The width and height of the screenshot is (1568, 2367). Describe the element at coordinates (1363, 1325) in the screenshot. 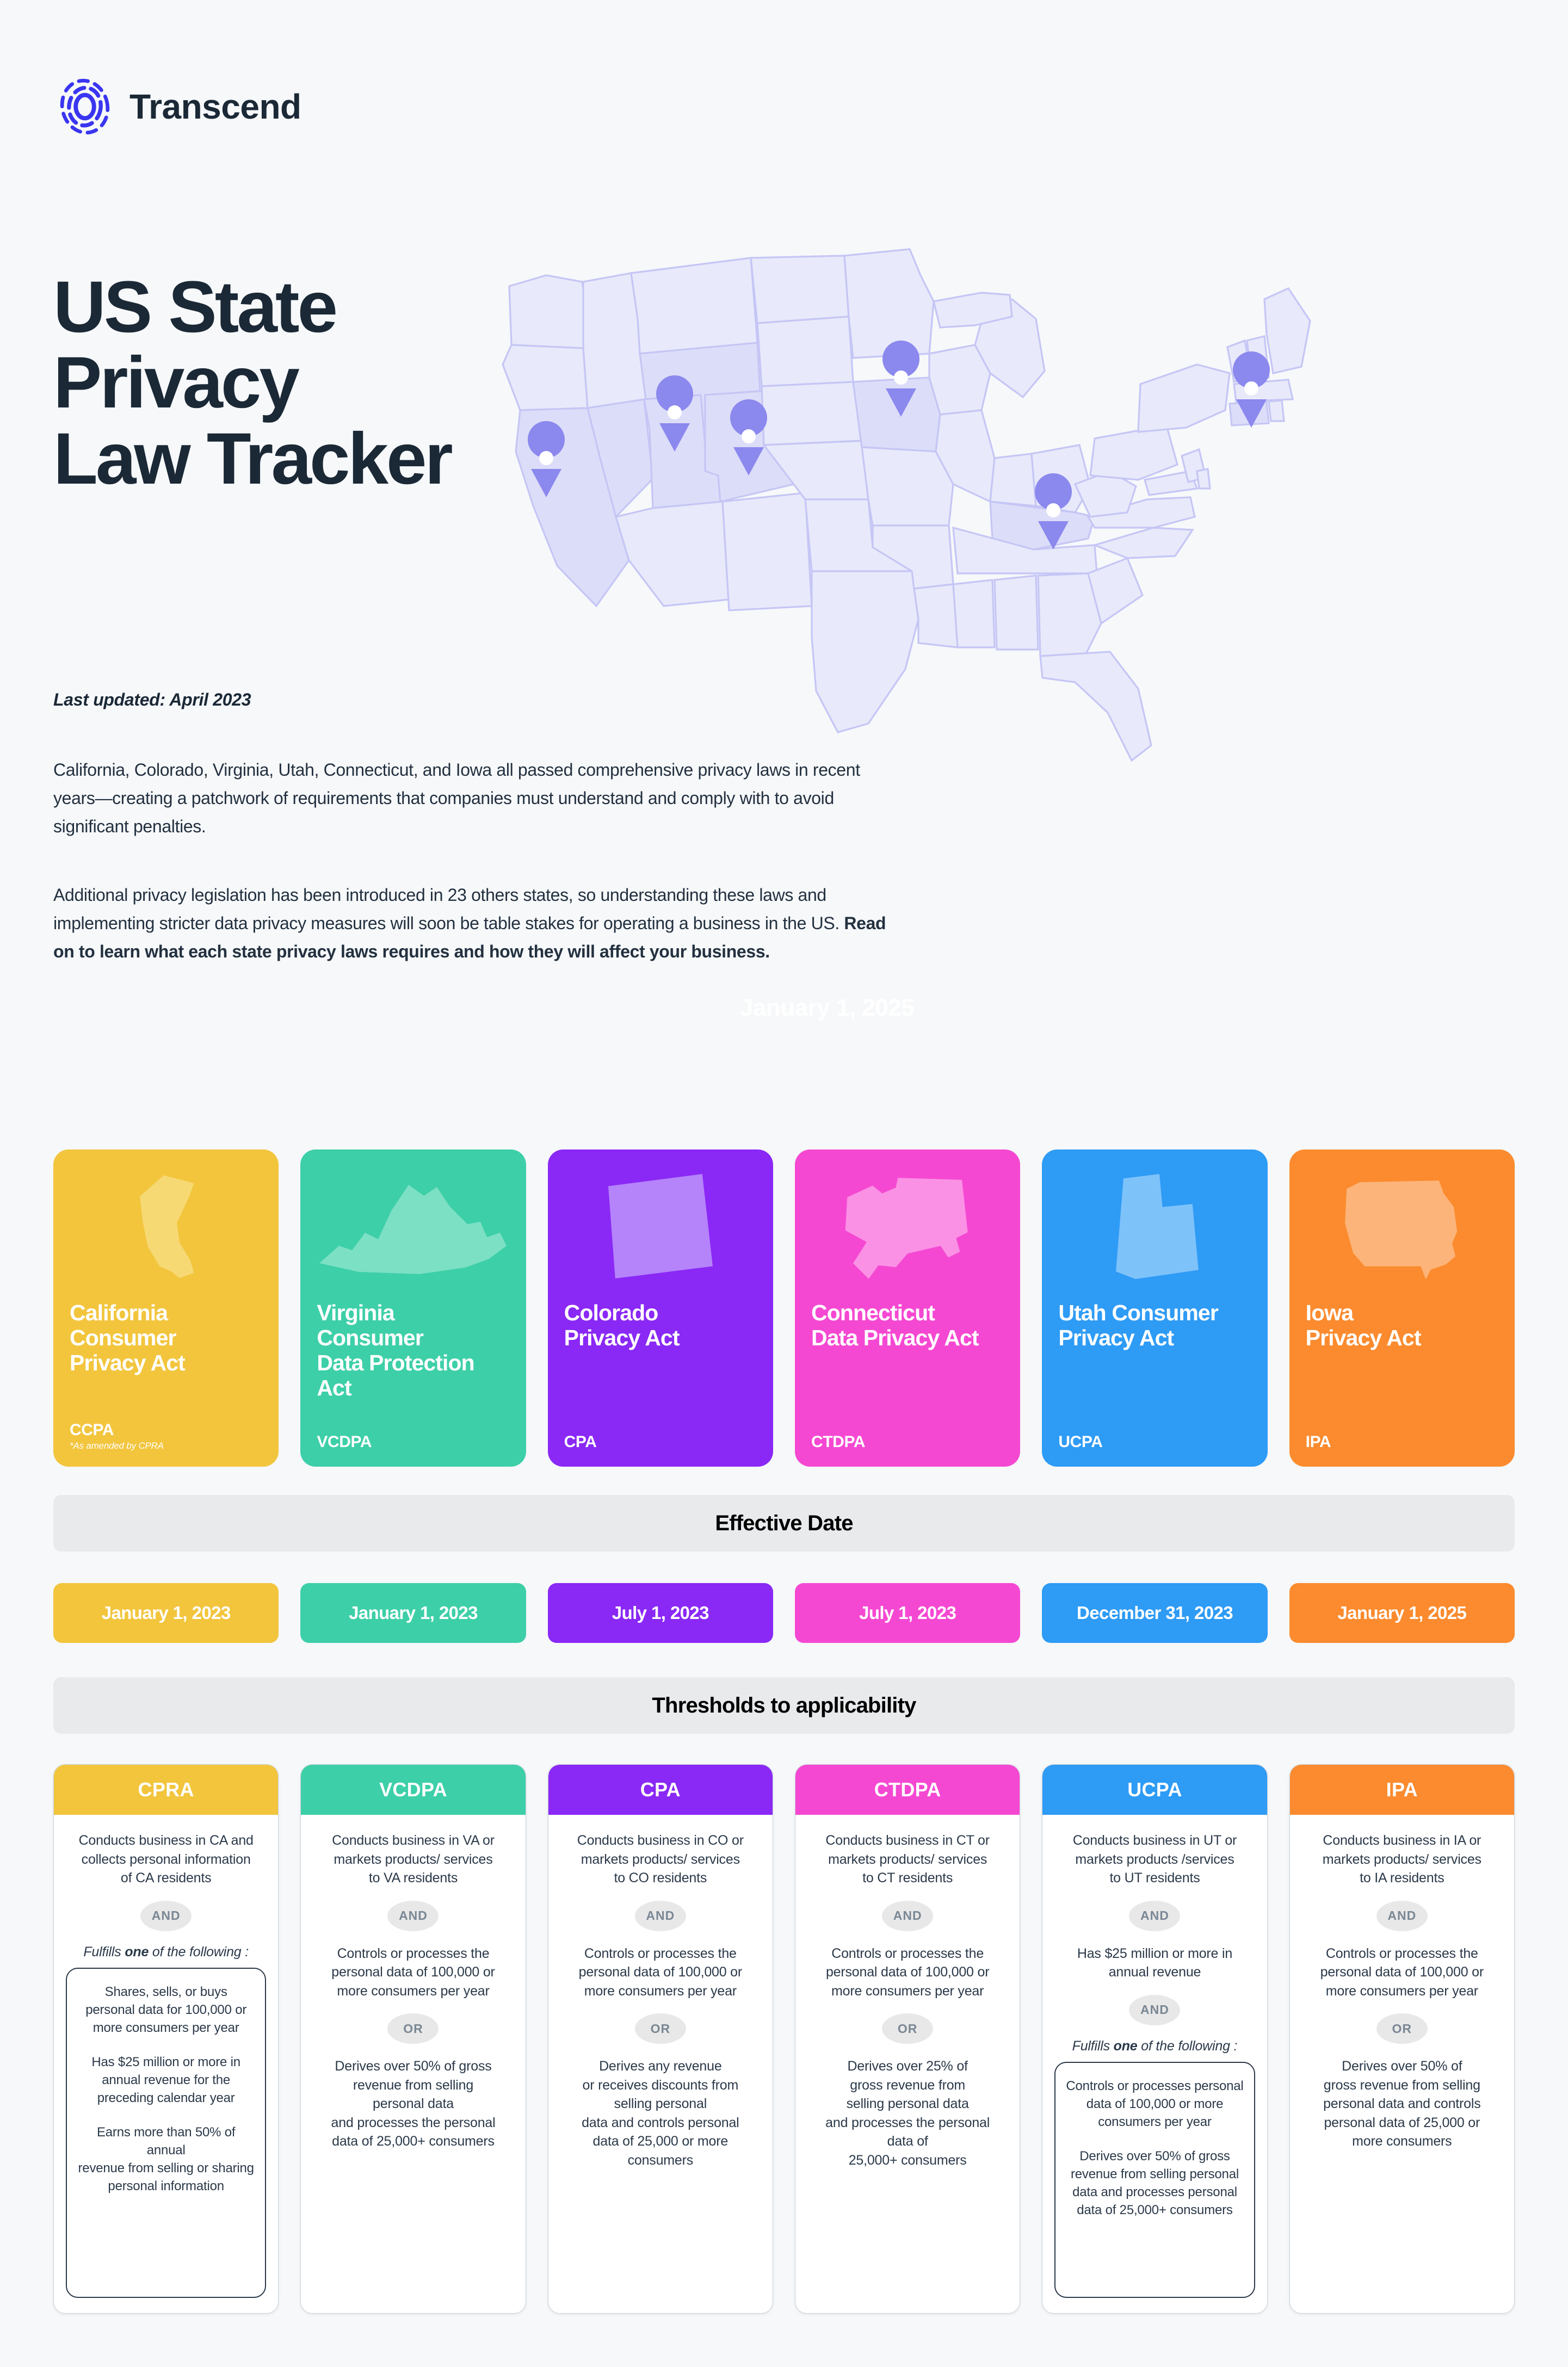

I see `state-law-card-title: Iowa Privacy Act` at that location.